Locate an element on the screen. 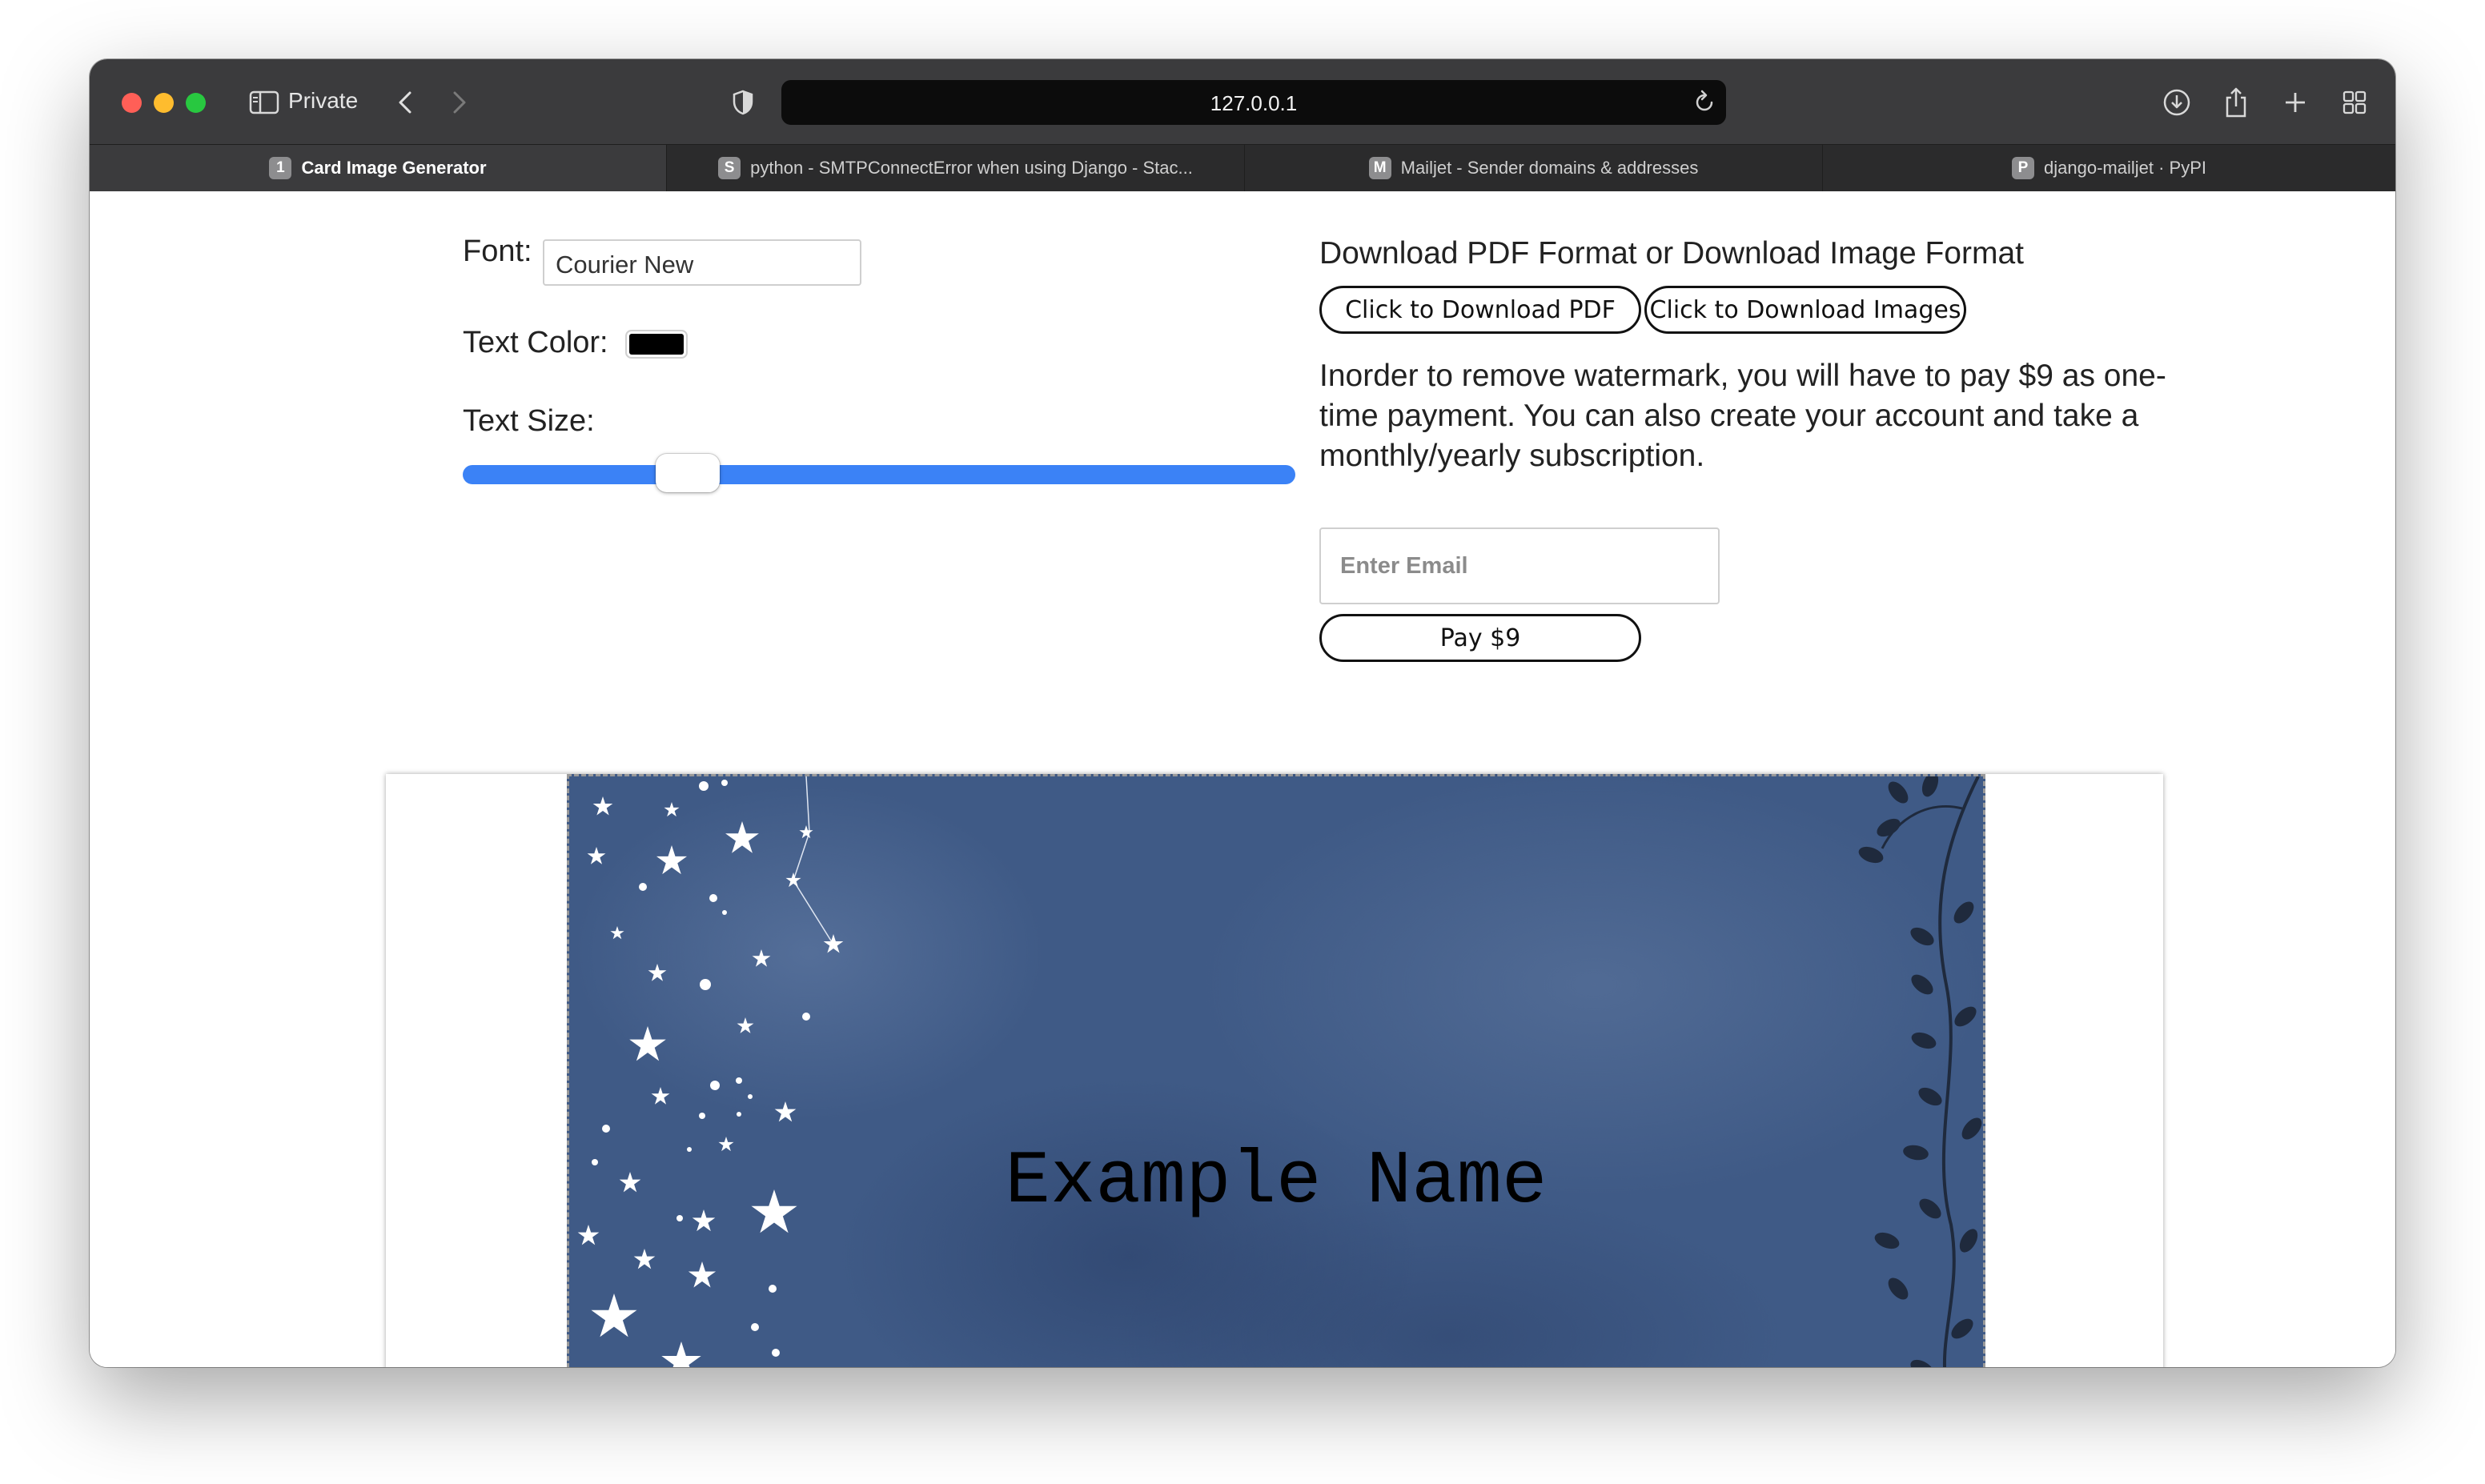 This screenshot has height=1484, width=2485. font-input: Courier New is located at coordinates (702, 262).